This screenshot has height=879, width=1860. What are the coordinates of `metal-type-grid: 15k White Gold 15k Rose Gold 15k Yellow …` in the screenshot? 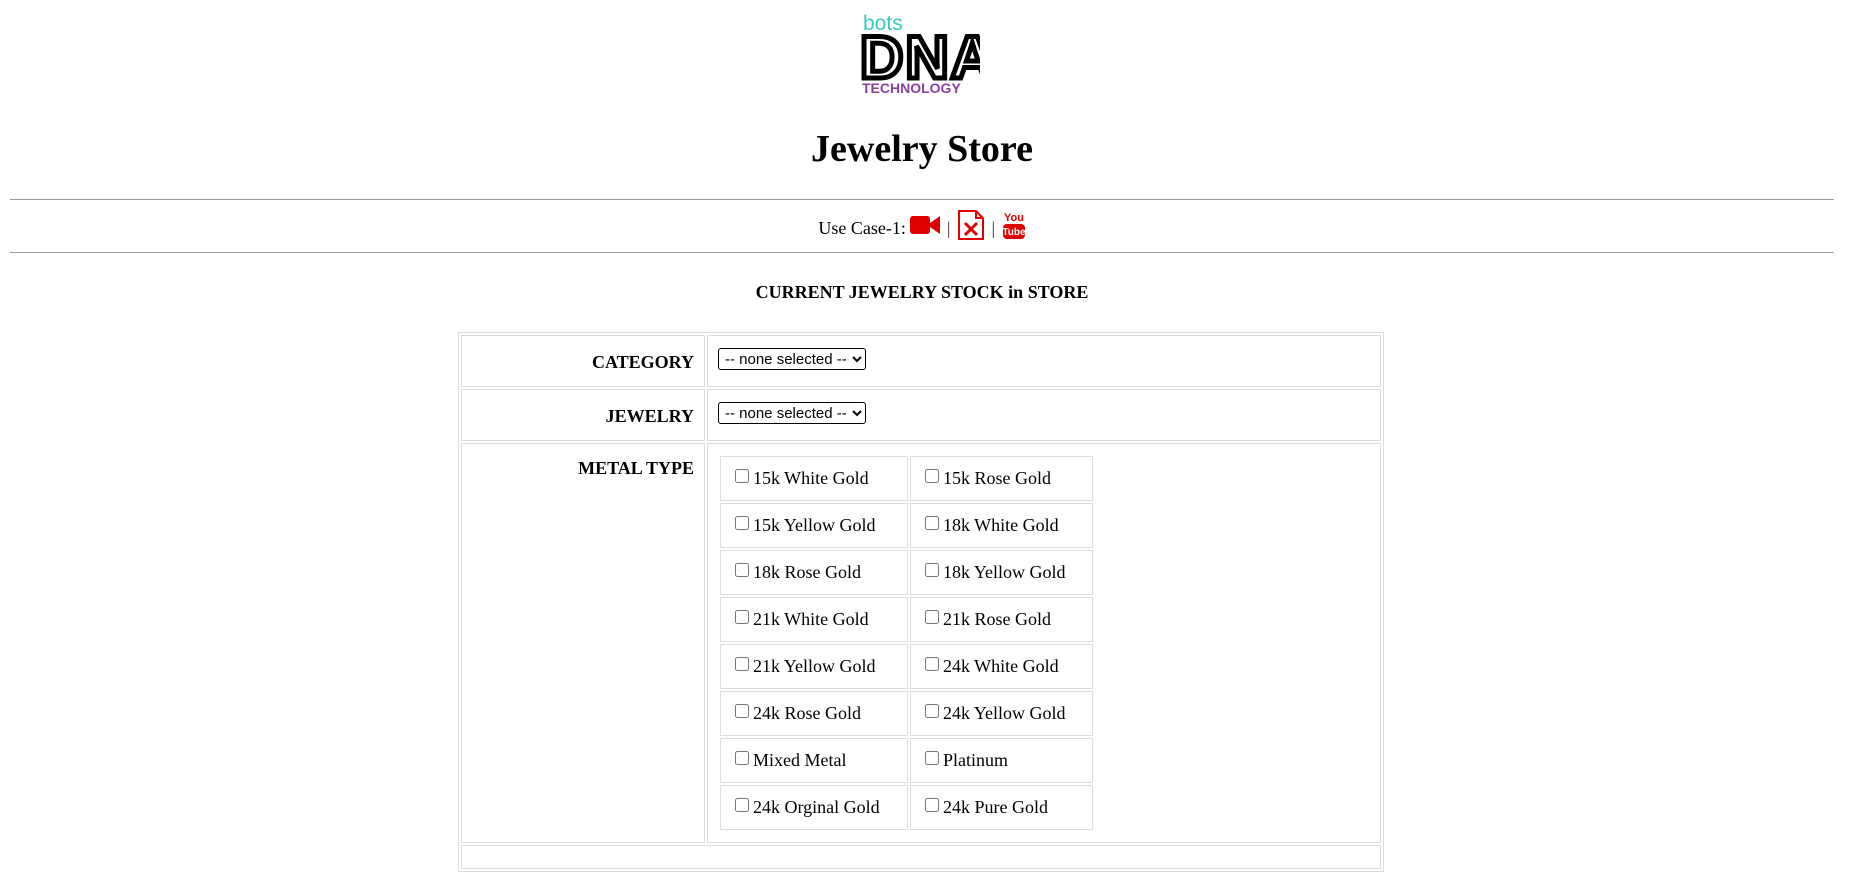 It's located at (906, 643).